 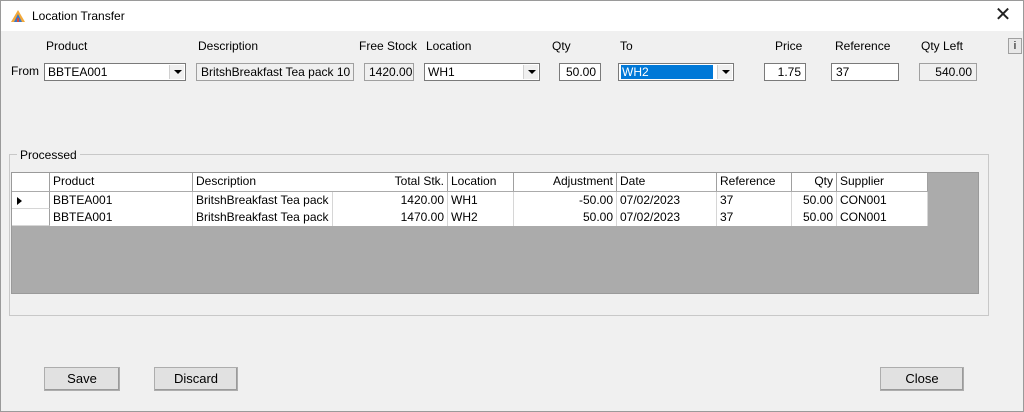 I want to click on qty-input: 50.00, so click(x=580, y=72).